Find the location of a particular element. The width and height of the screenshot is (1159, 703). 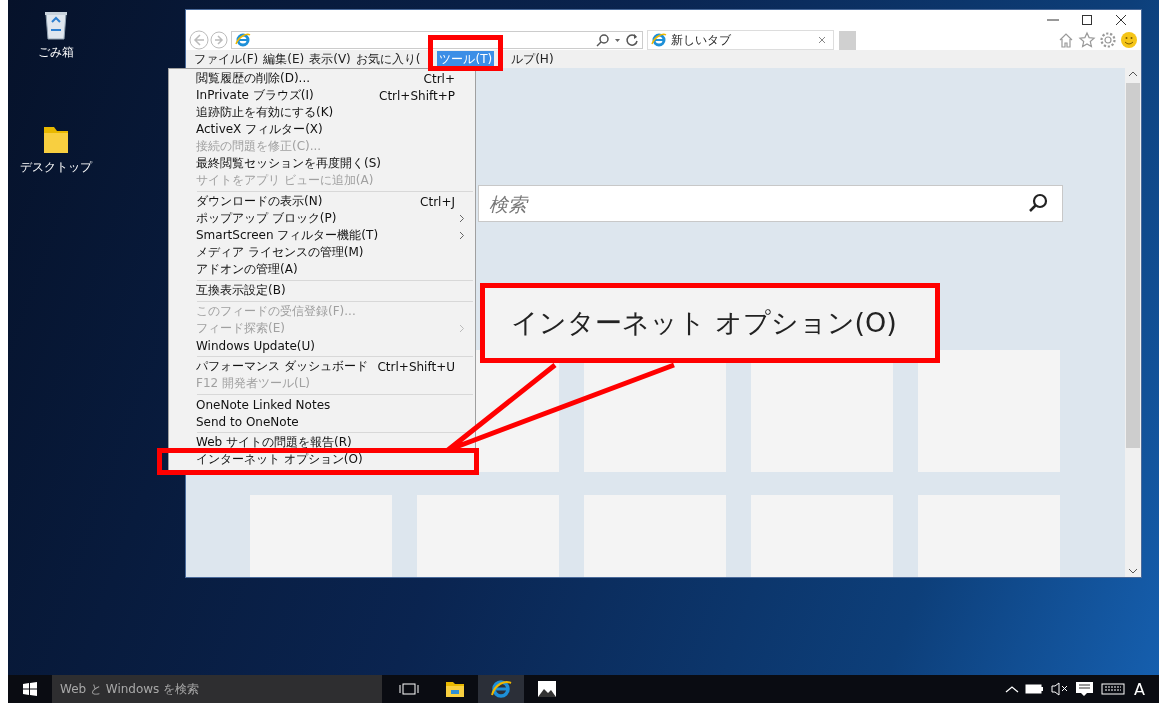

menu-item: 閲覧履歴の削除(D)... Ctrl+ is located at coordinates (322, 78).